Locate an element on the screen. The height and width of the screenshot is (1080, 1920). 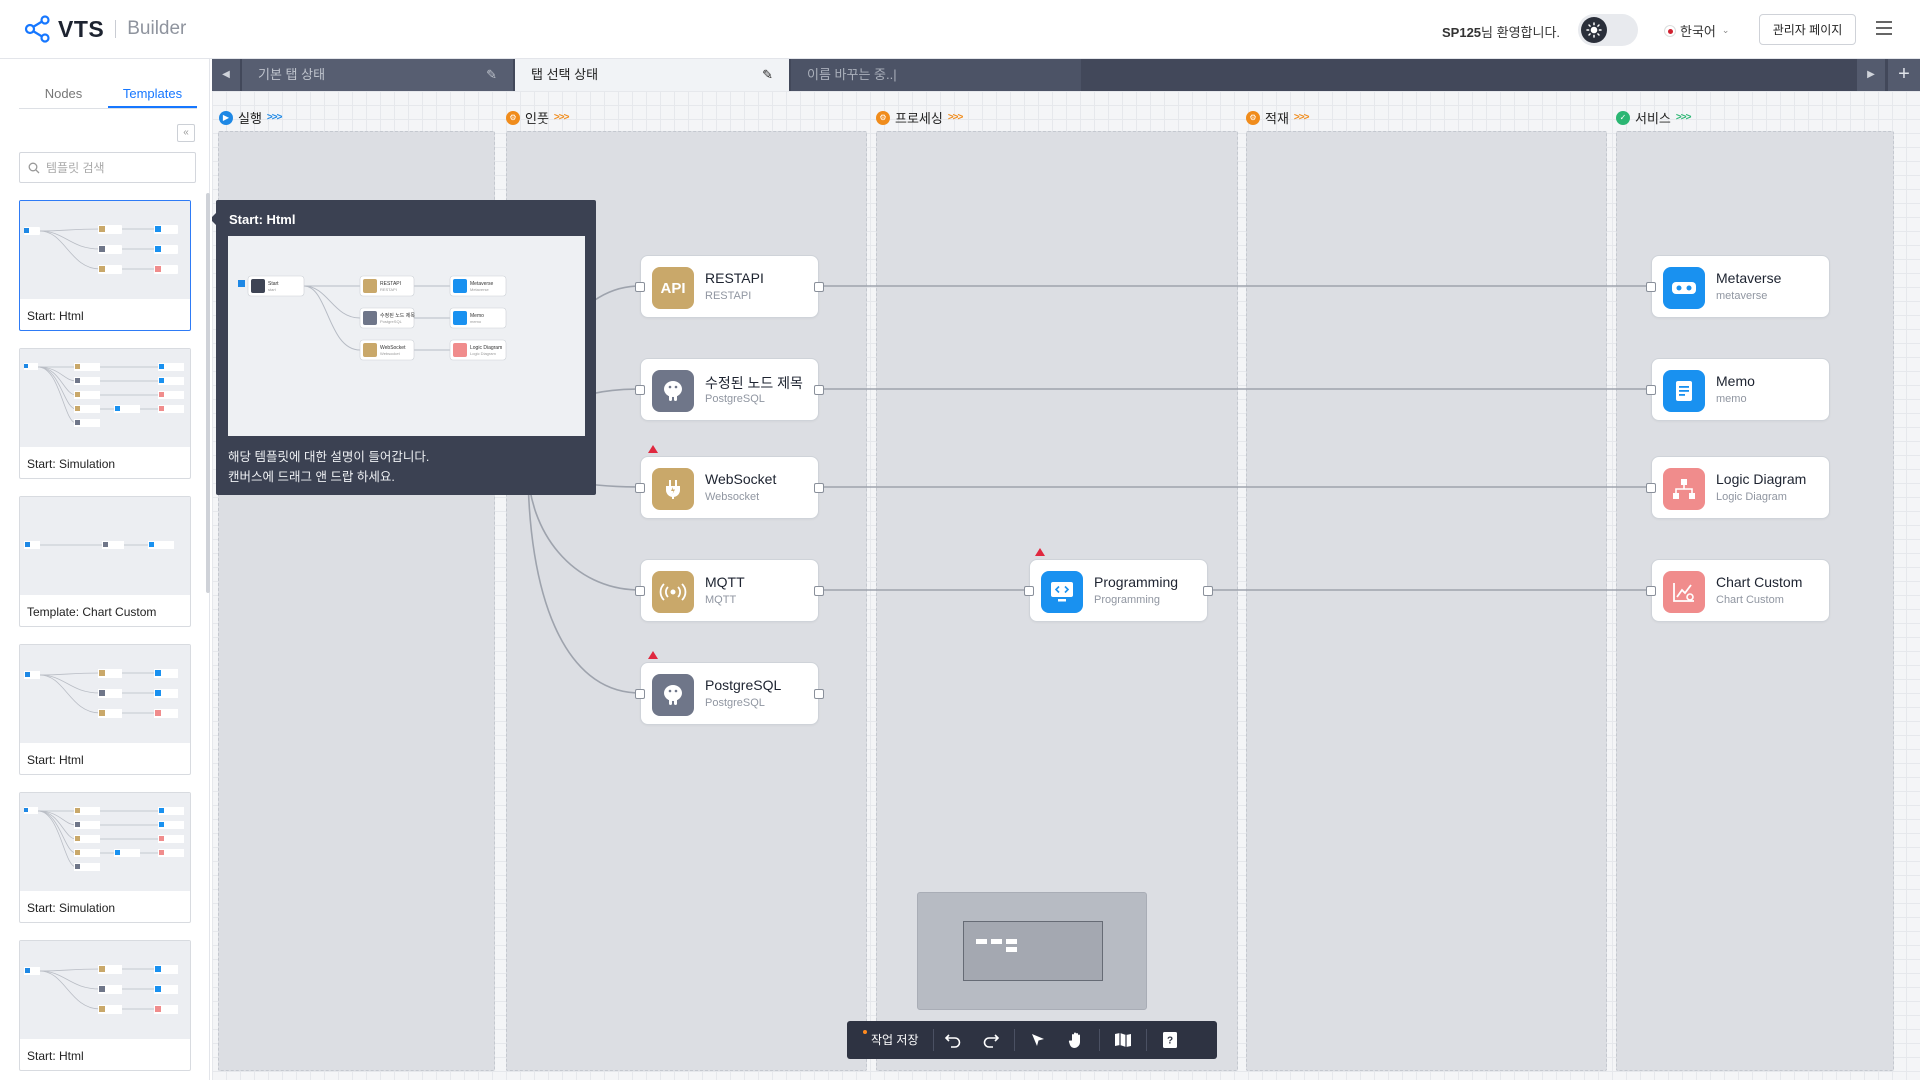
welcome-user: SP125 is located at coordinates (1462, 32).